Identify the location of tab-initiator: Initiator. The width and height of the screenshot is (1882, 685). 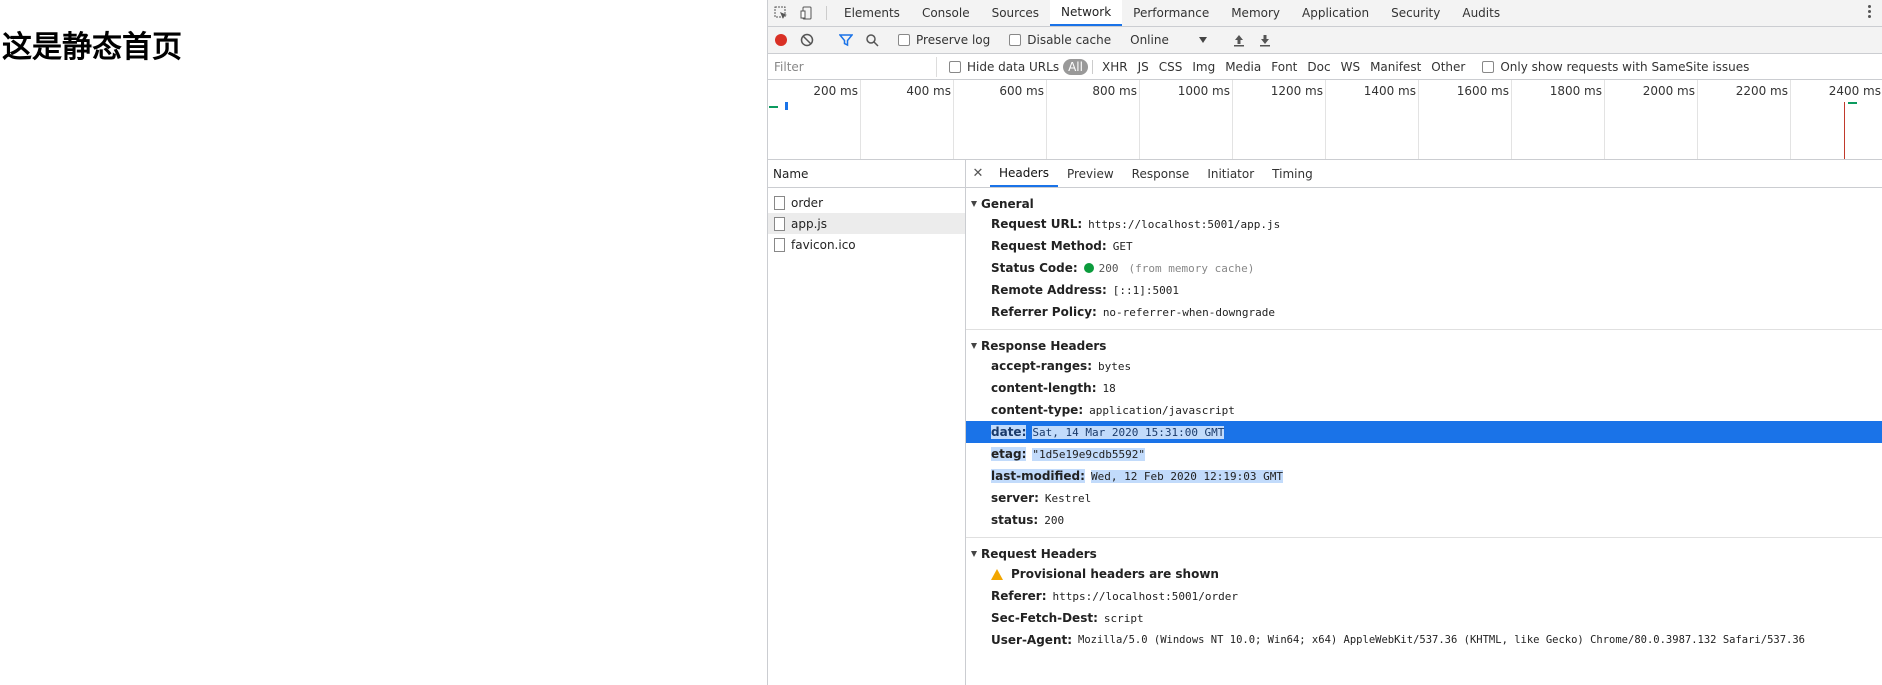
(1230, 173).